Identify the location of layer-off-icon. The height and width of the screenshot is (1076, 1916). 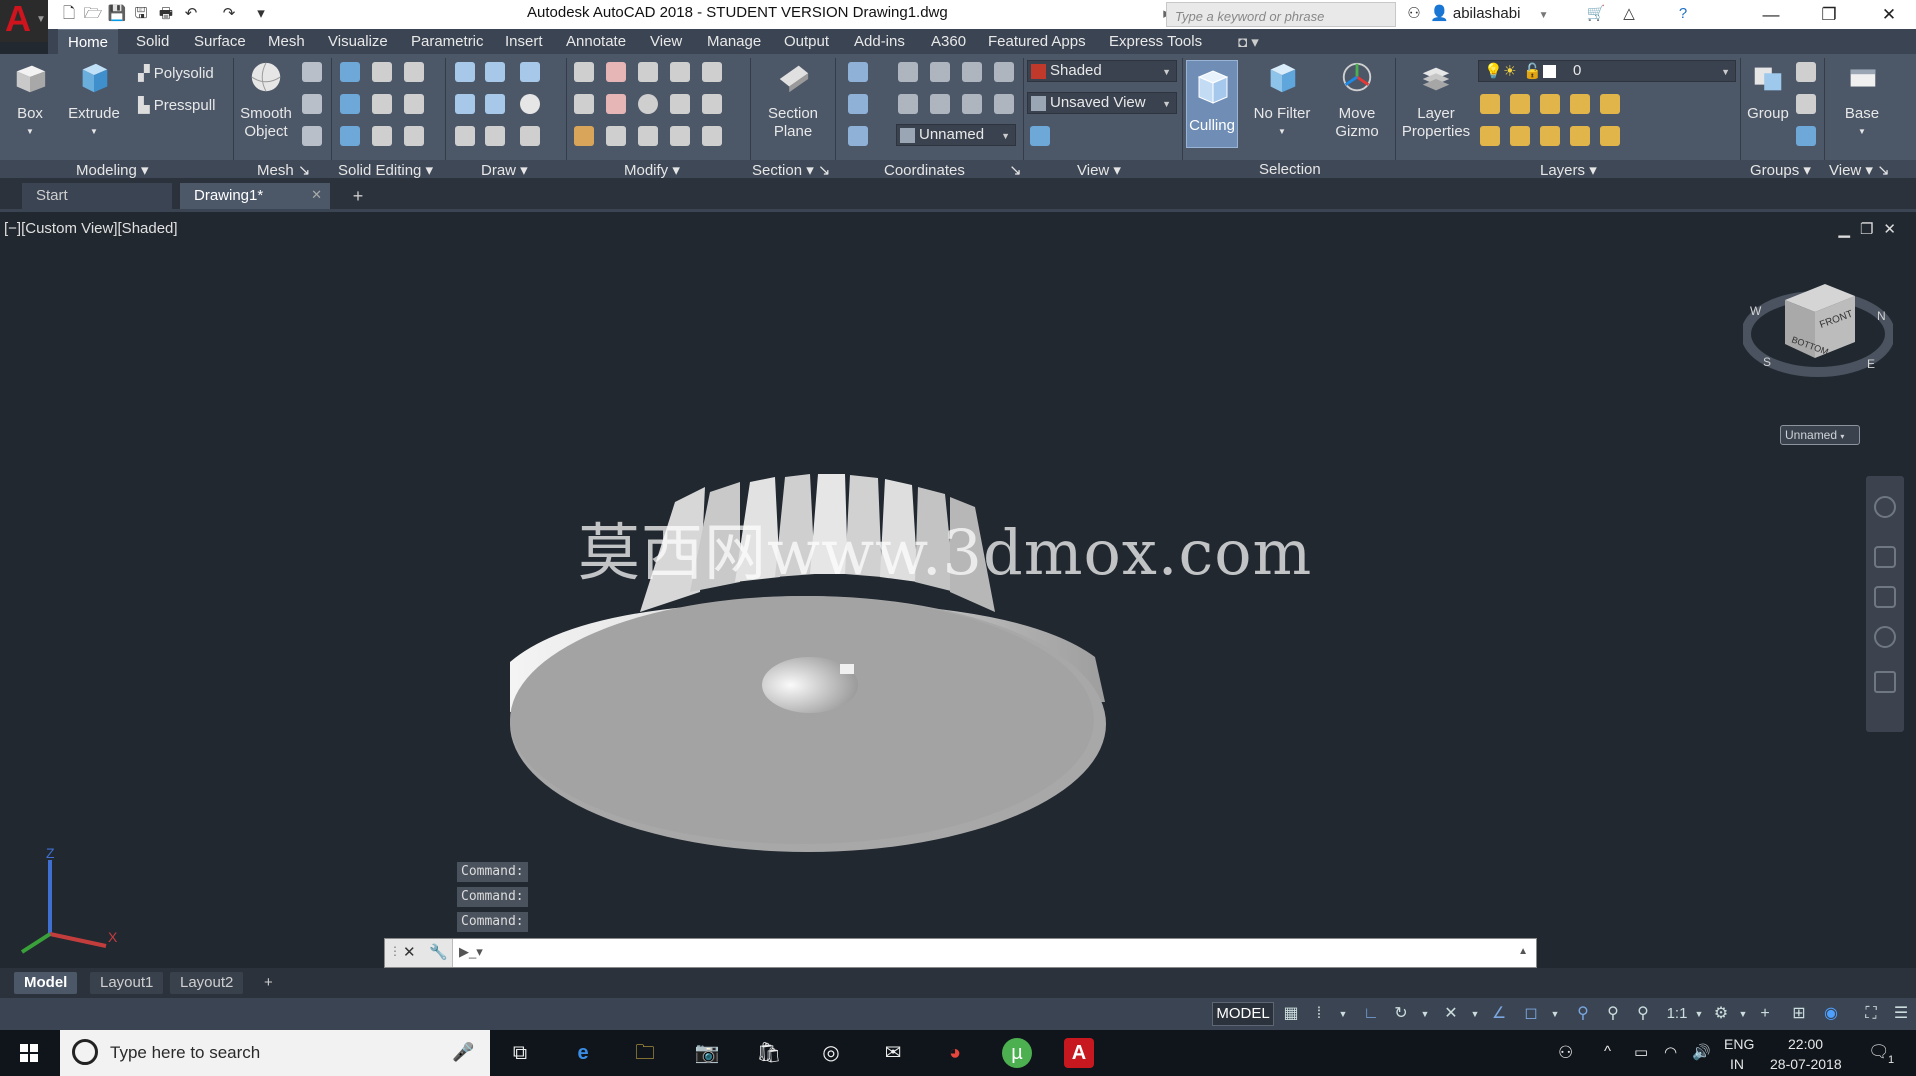
(1490, 104).